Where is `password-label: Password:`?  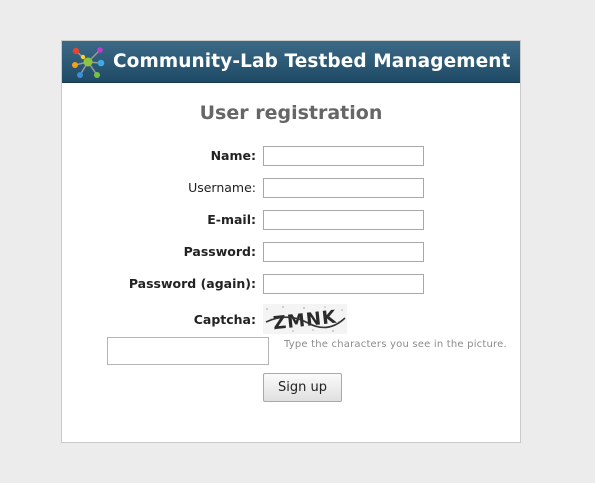
password-label: Password: is located at coordinates (219, 251).